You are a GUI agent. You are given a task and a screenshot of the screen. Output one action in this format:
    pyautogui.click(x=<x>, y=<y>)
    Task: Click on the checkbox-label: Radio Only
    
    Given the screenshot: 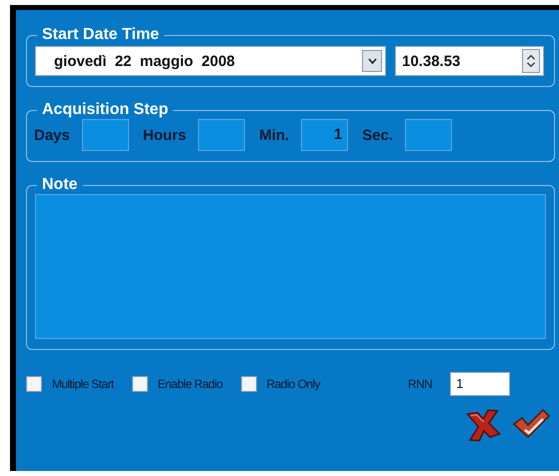 What is the action you would take?
    pyautogui.click(x=293, y=384)
    